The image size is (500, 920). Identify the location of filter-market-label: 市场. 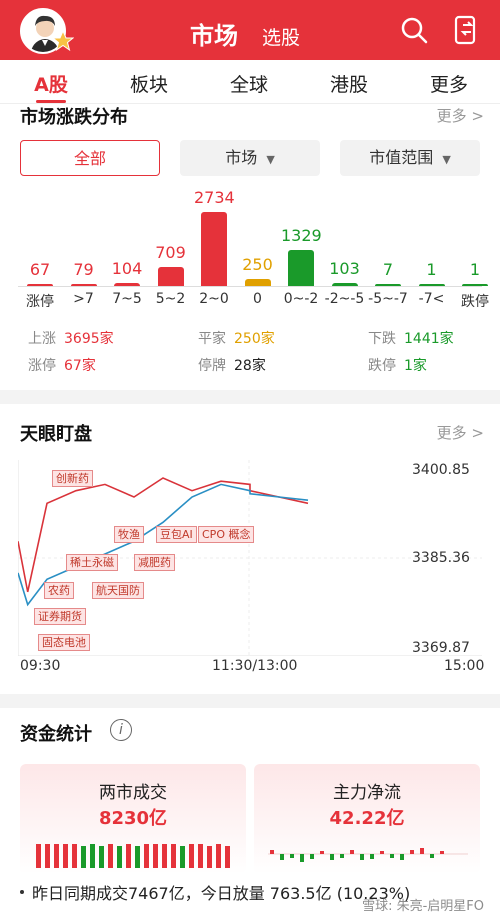
(241, 157).